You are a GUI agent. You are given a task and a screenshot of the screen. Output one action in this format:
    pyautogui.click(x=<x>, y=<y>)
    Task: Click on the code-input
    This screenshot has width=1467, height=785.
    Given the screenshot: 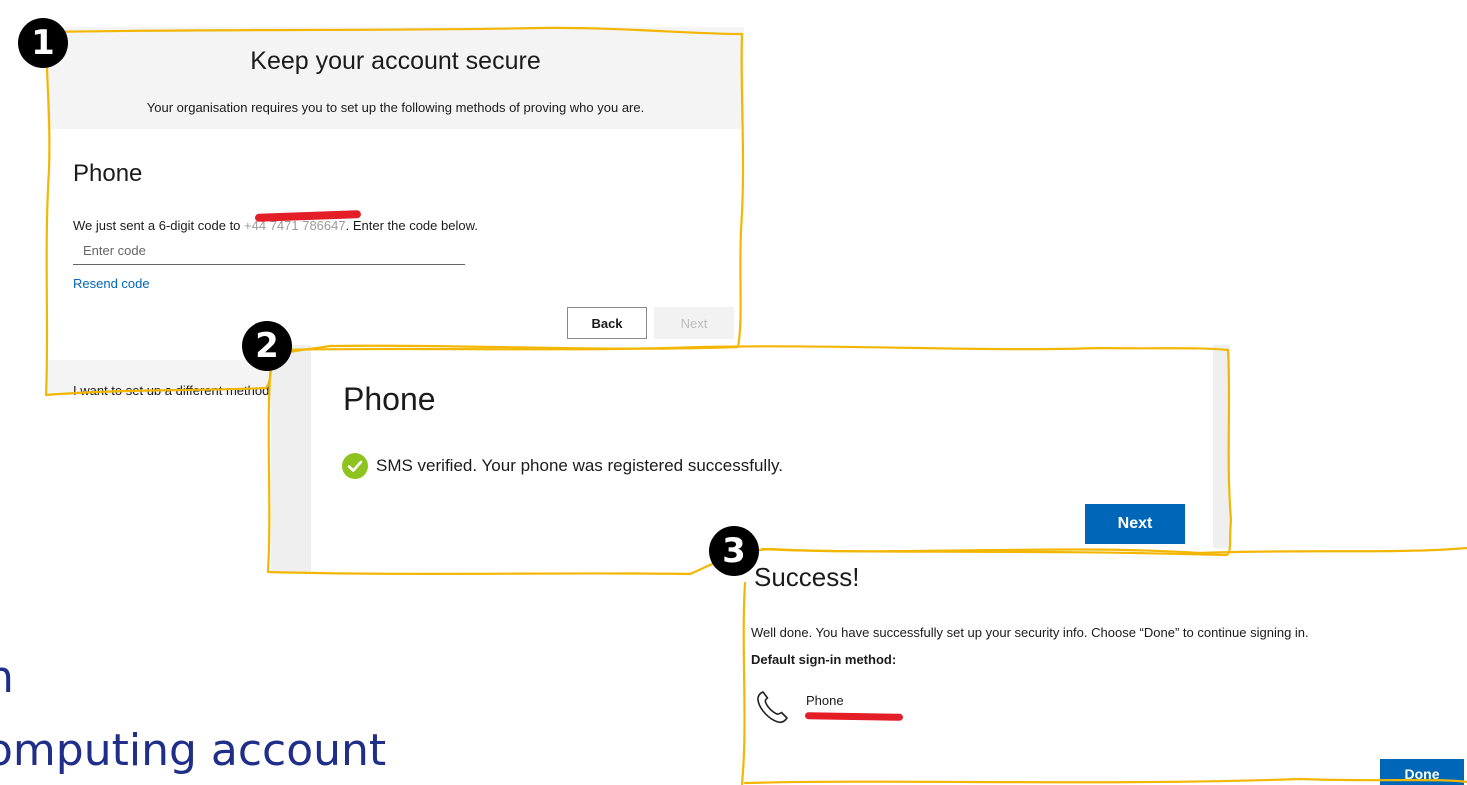 What is the action you would take?
    pyautogui.click(x=269, y=251)
    